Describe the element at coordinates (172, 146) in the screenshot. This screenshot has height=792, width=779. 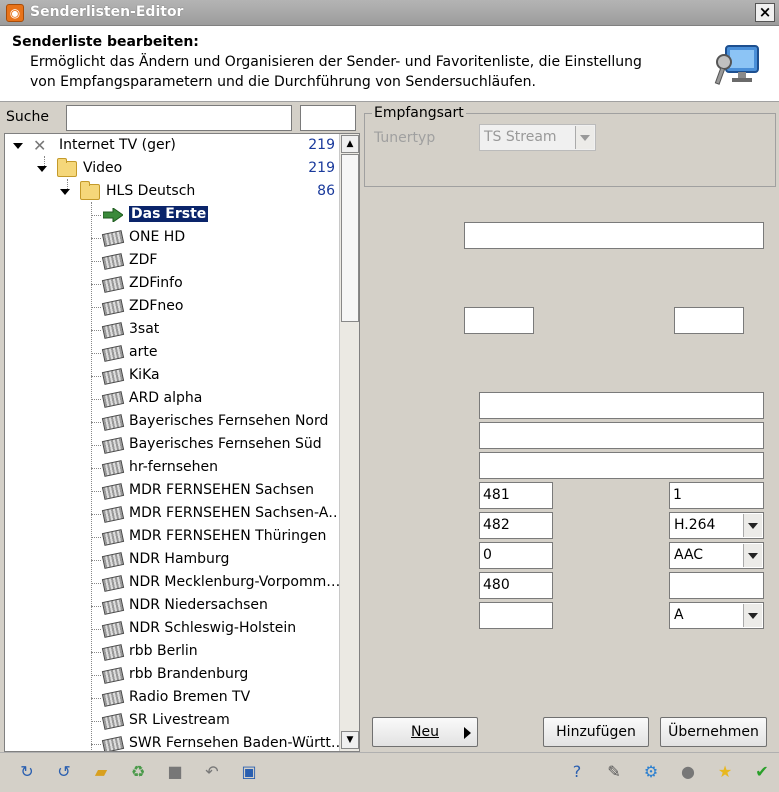
I see `tree-node-root: ✕ Internet TV (ger) 219` at that location.